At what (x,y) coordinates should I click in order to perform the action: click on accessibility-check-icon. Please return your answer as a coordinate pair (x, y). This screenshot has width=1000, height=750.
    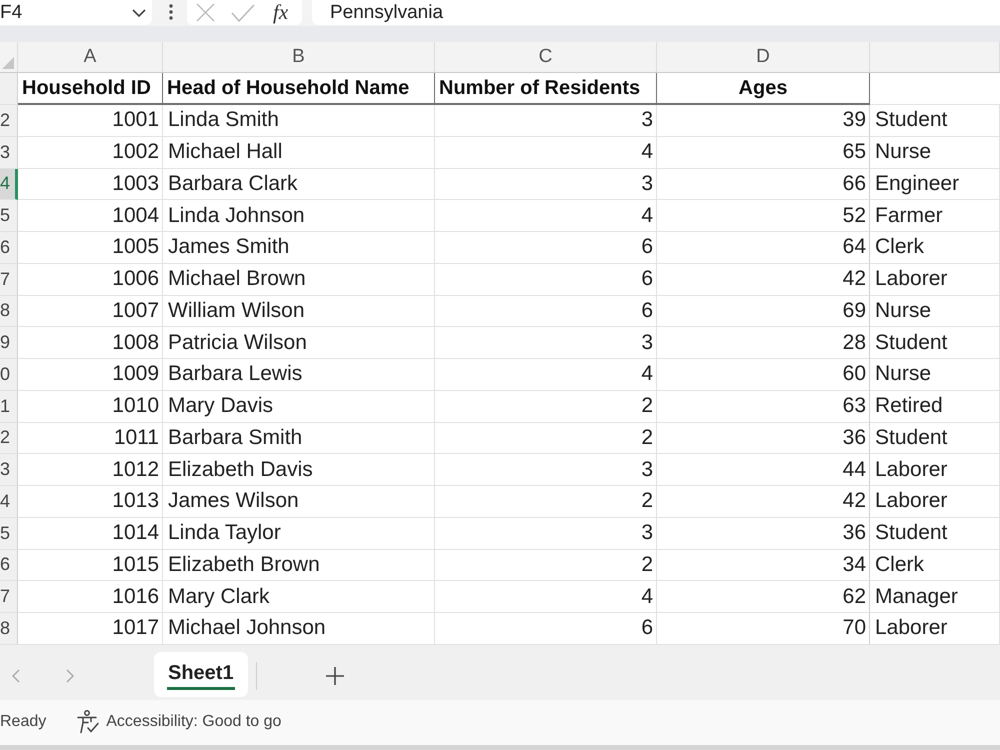
    Looking at the image, I should click on (88, 722).